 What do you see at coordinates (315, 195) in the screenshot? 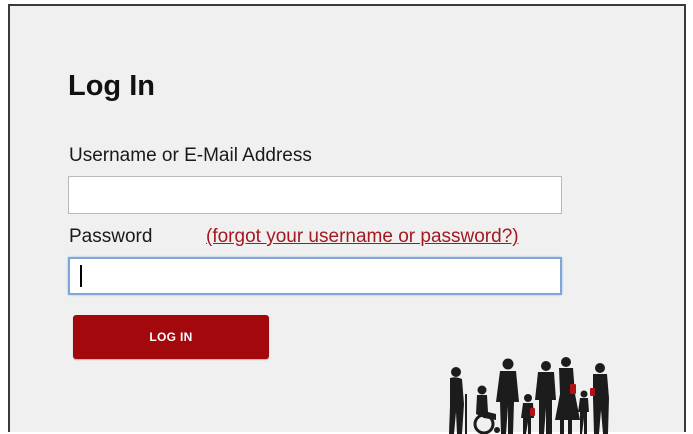
I see `username-input` at bounding box center [315, 195].